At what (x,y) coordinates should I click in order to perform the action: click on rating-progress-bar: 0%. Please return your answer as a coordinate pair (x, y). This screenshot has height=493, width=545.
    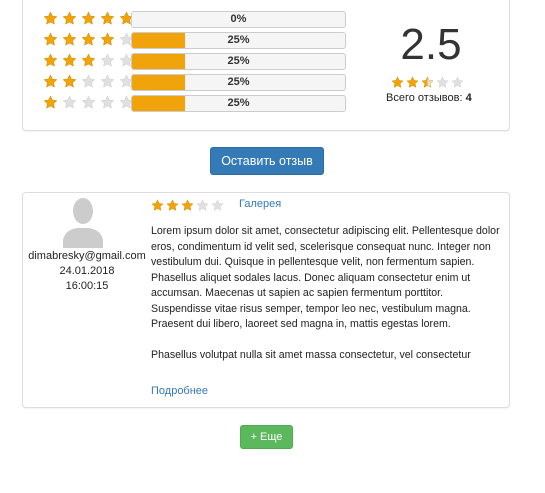
    Looking at the image, I should click on (238, 19).